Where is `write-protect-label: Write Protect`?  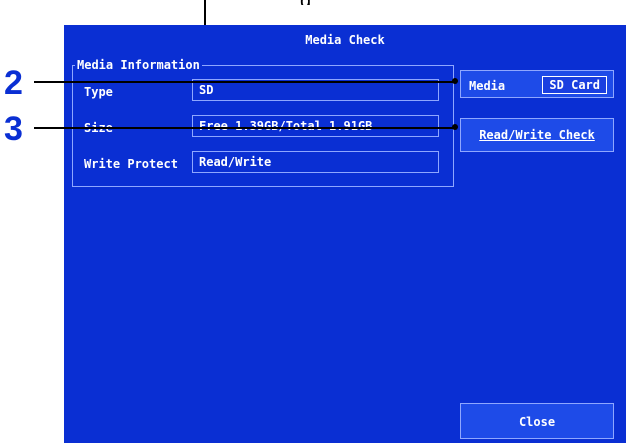
write-protect-label: Write Protect is located at coordinates (131, 164).